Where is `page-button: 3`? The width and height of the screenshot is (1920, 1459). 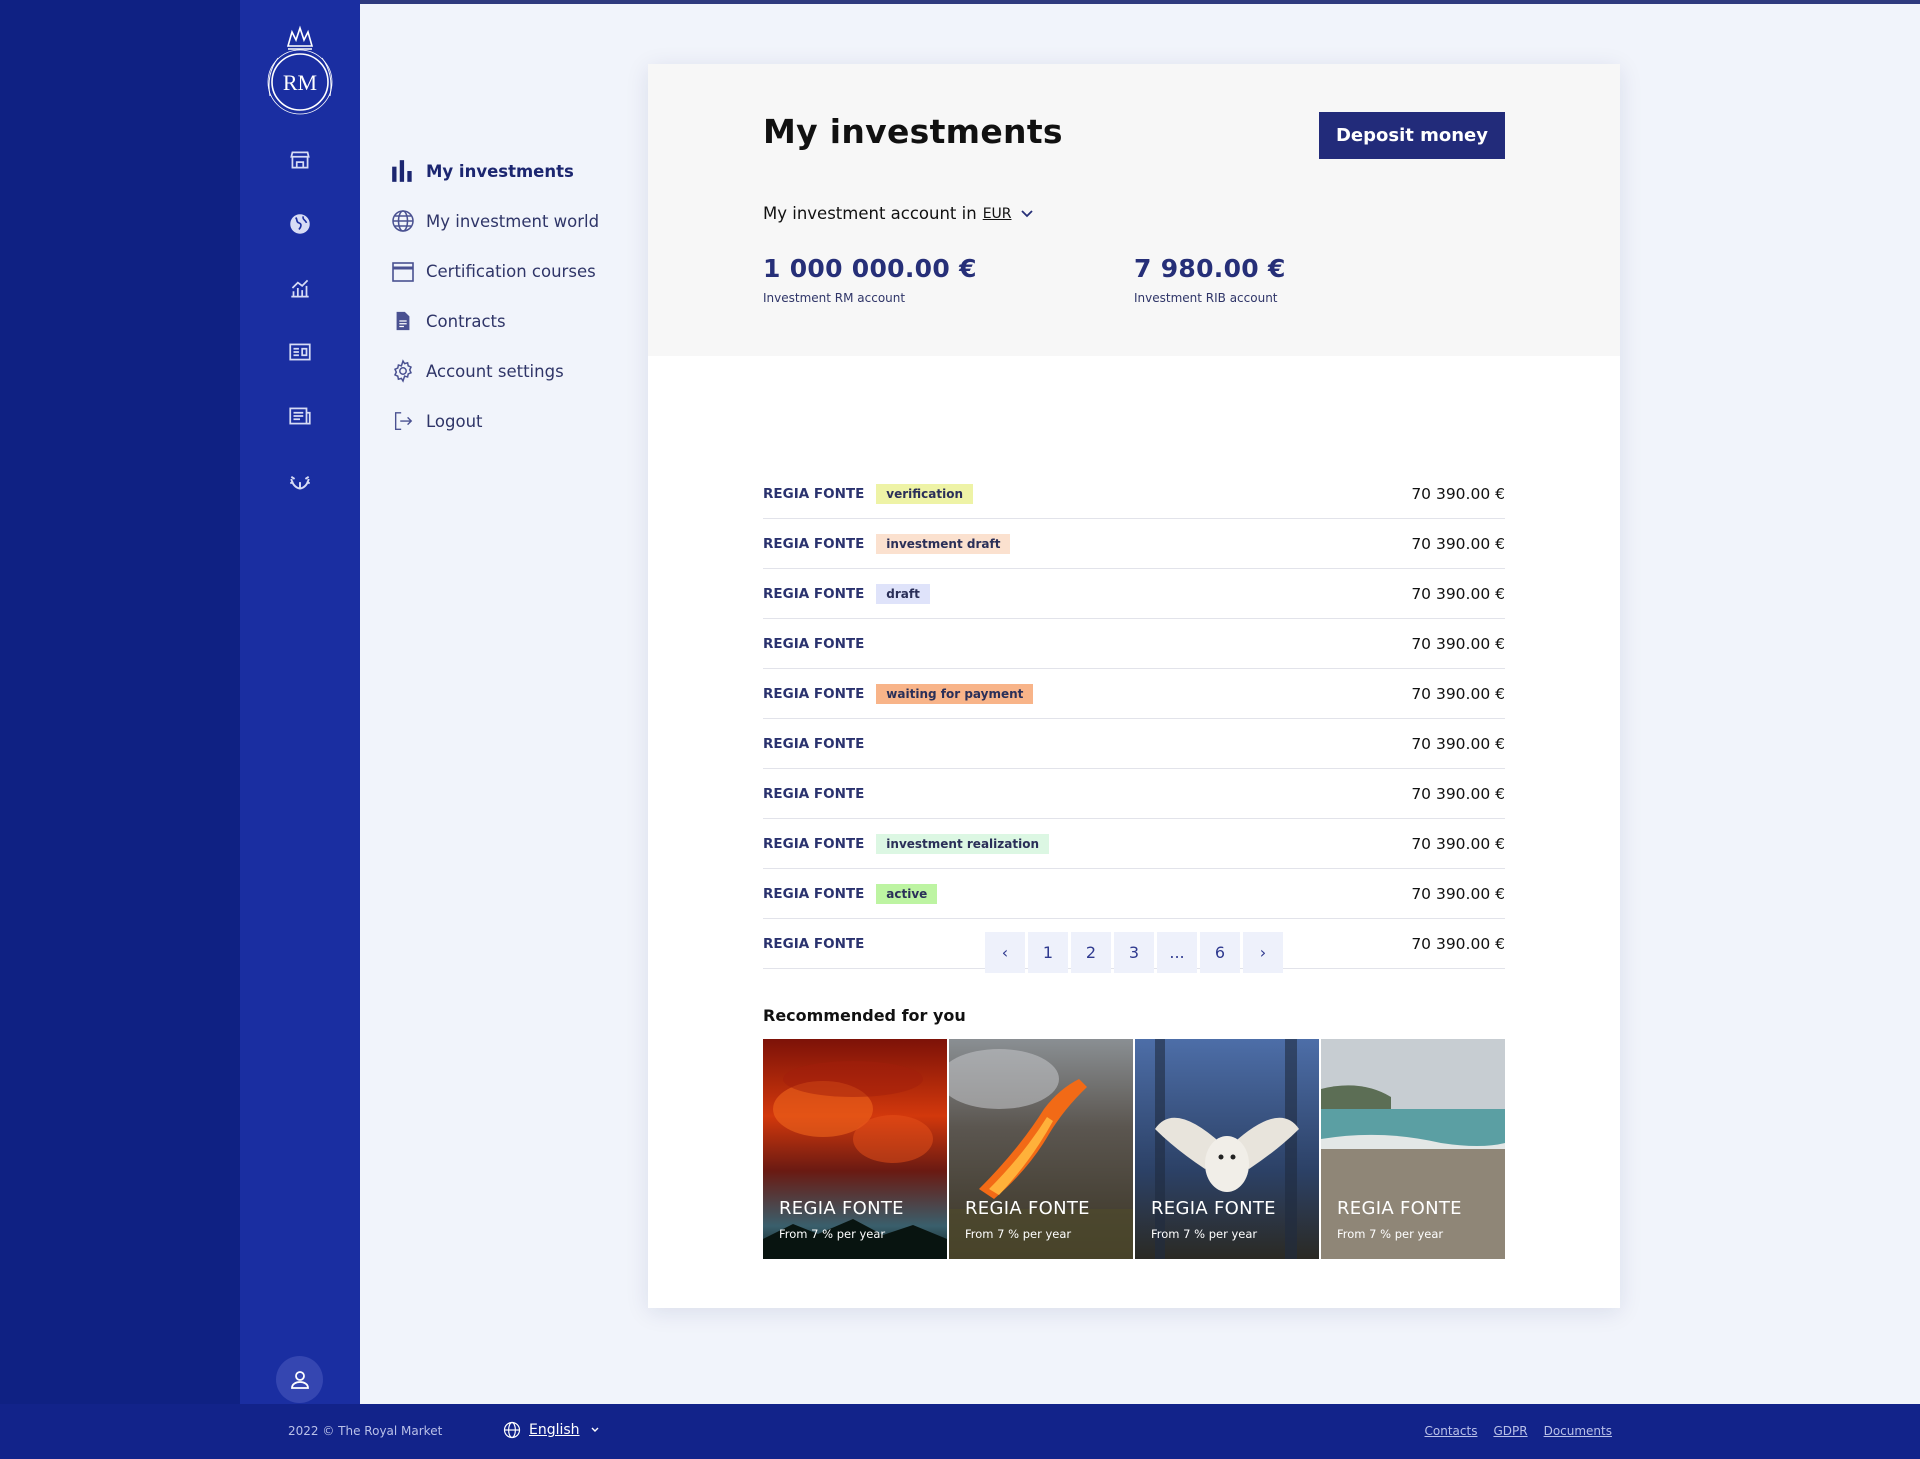 page-button: 3 is located at coordinates (1134, 952).